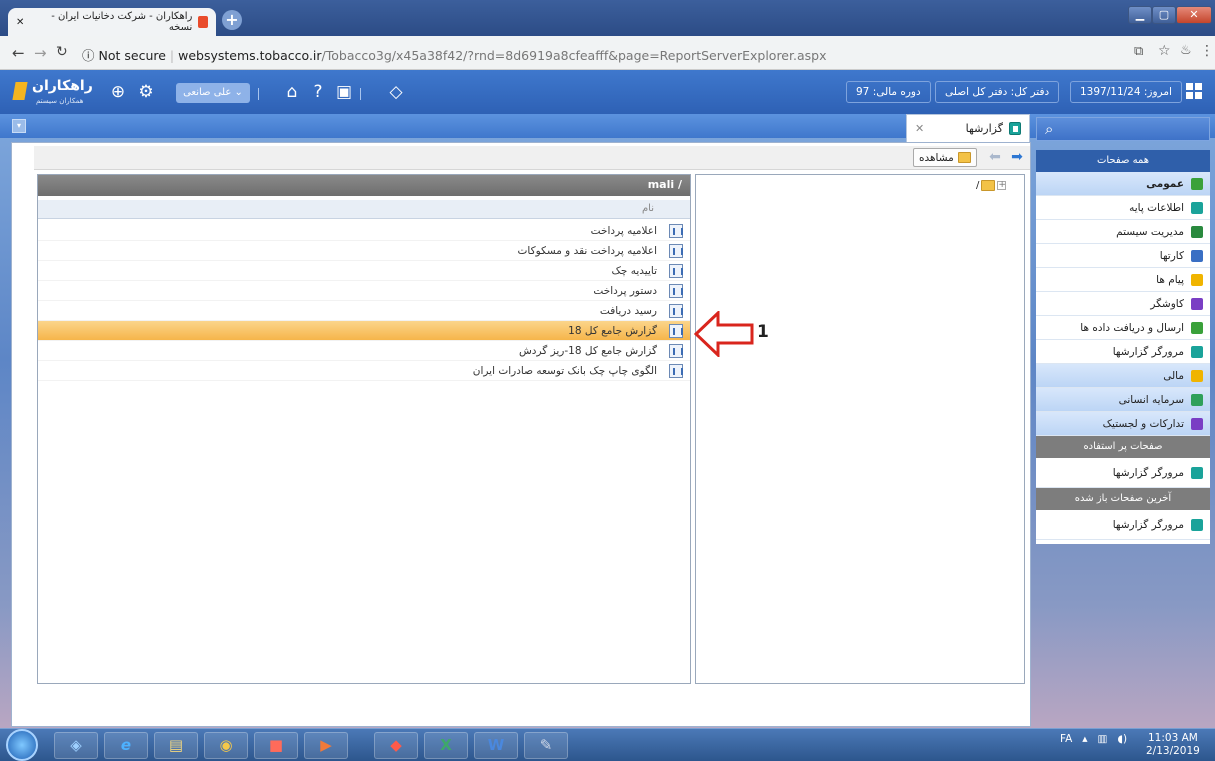 Image resolution: width=1215 pixels, height=761 pixels. I want to click on sidebar-item-label: سرمایه انسانی, so click(1151, 399).